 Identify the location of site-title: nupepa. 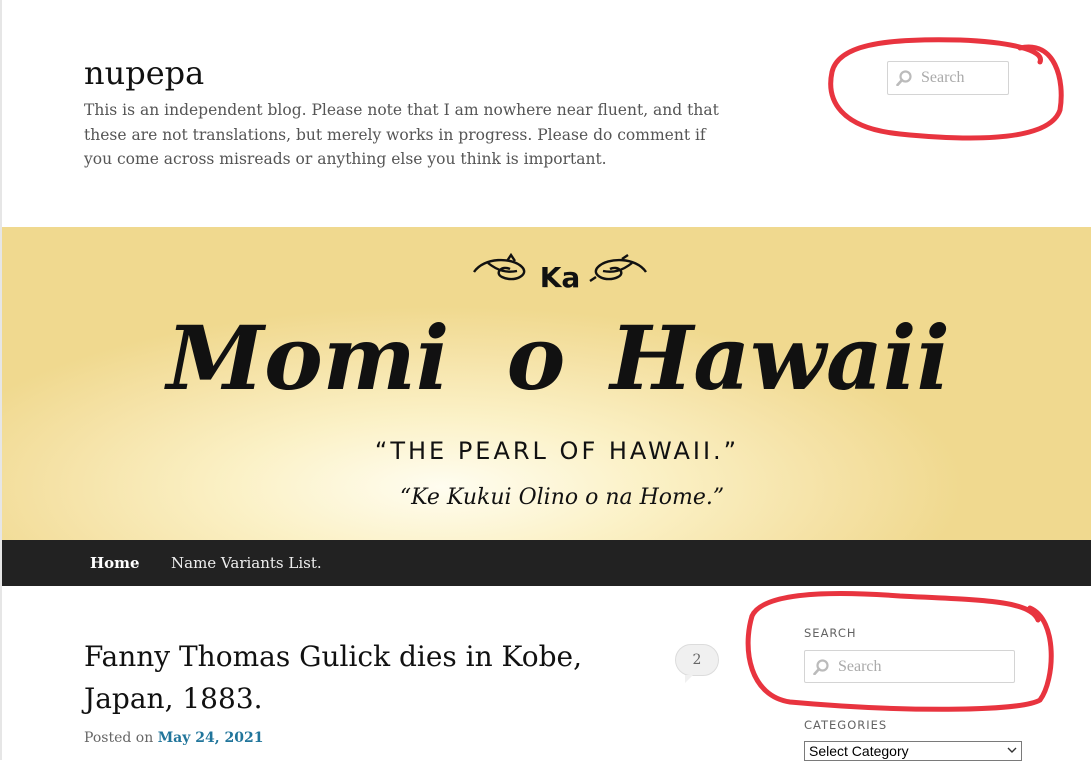
(144, 73).